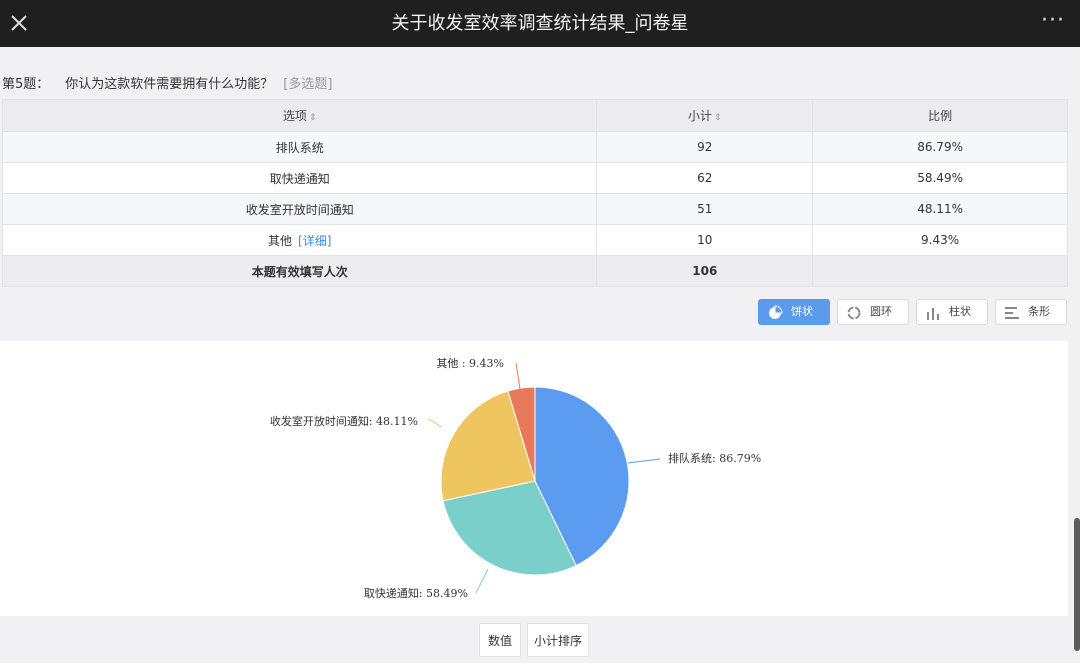 This screenshot has width=1080, height=663. Describe the element at coordinates (1077, 584) in the screenshot. I see `scrollbar` at that location.